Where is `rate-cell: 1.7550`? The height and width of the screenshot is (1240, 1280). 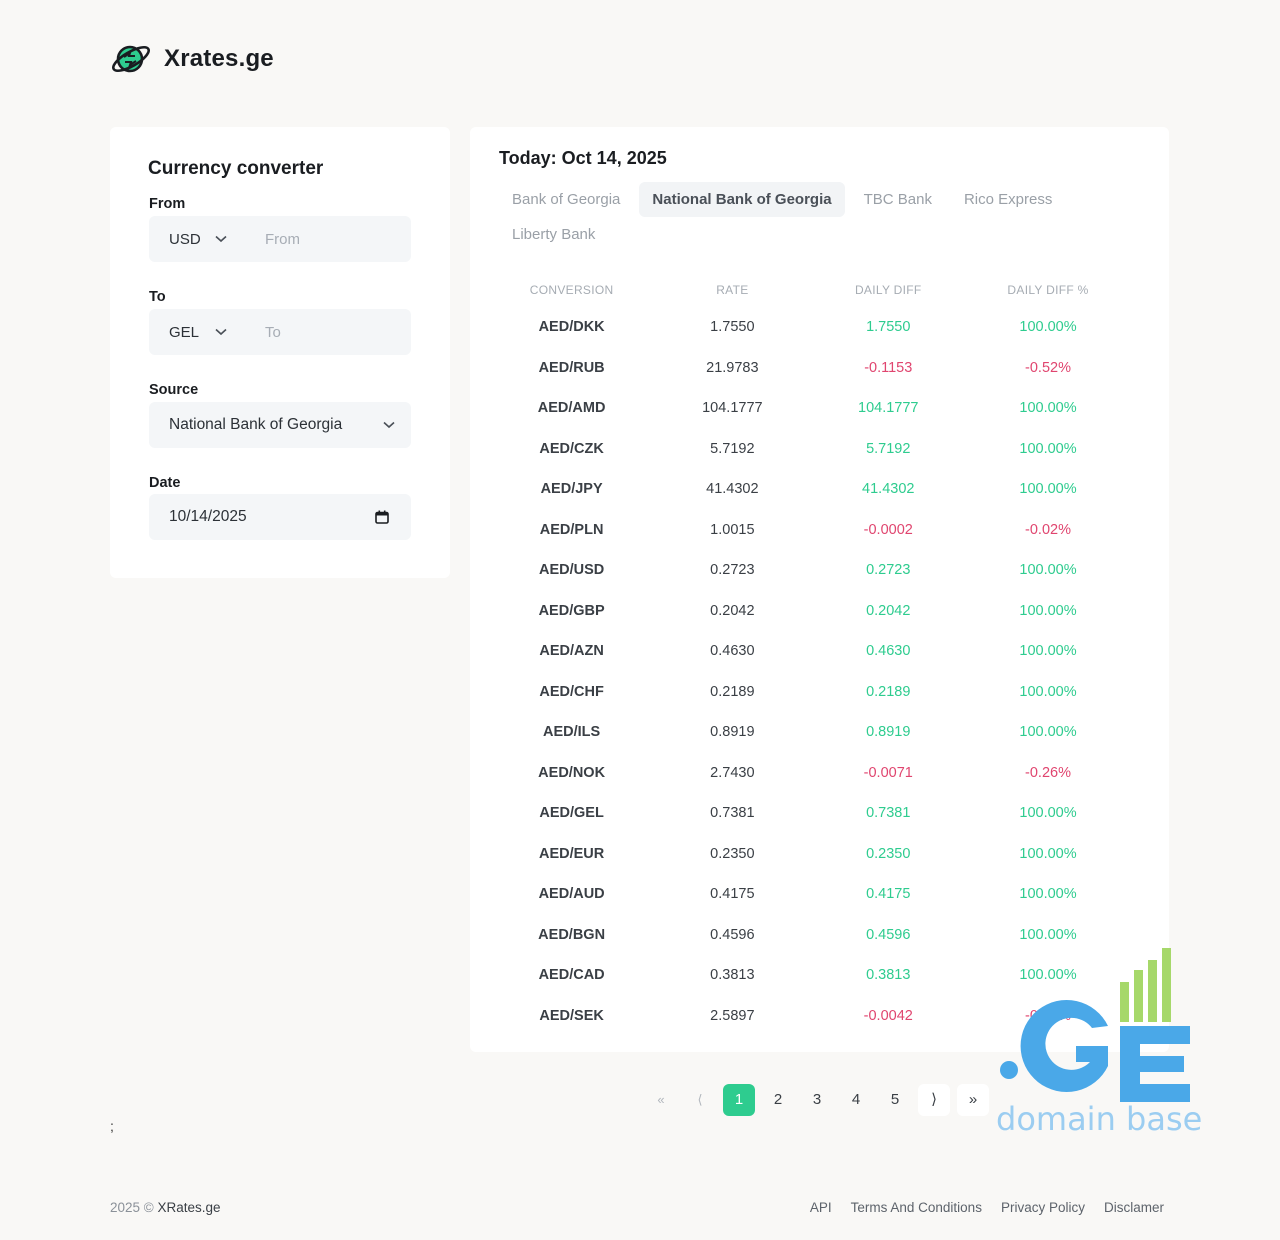 rate-cell: 1.7550 is located at coordinates (732, 327).